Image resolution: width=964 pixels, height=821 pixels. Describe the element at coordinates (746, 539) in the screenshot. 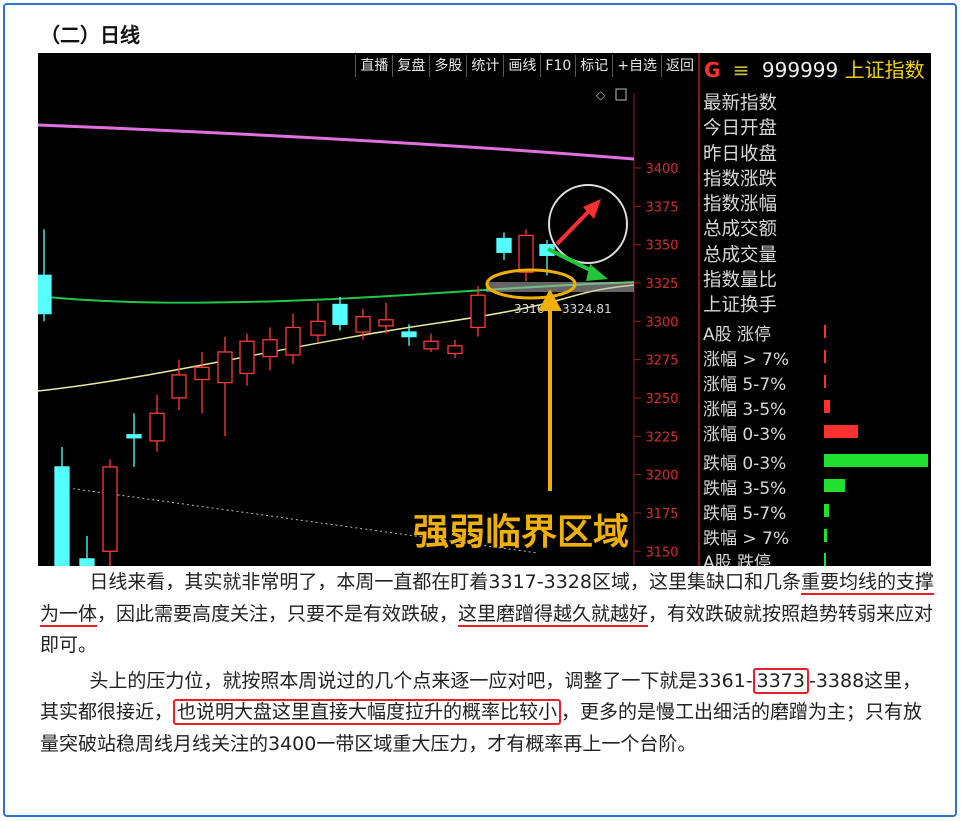

I see `distribution-label: 跌幅 > 7%` at that location.